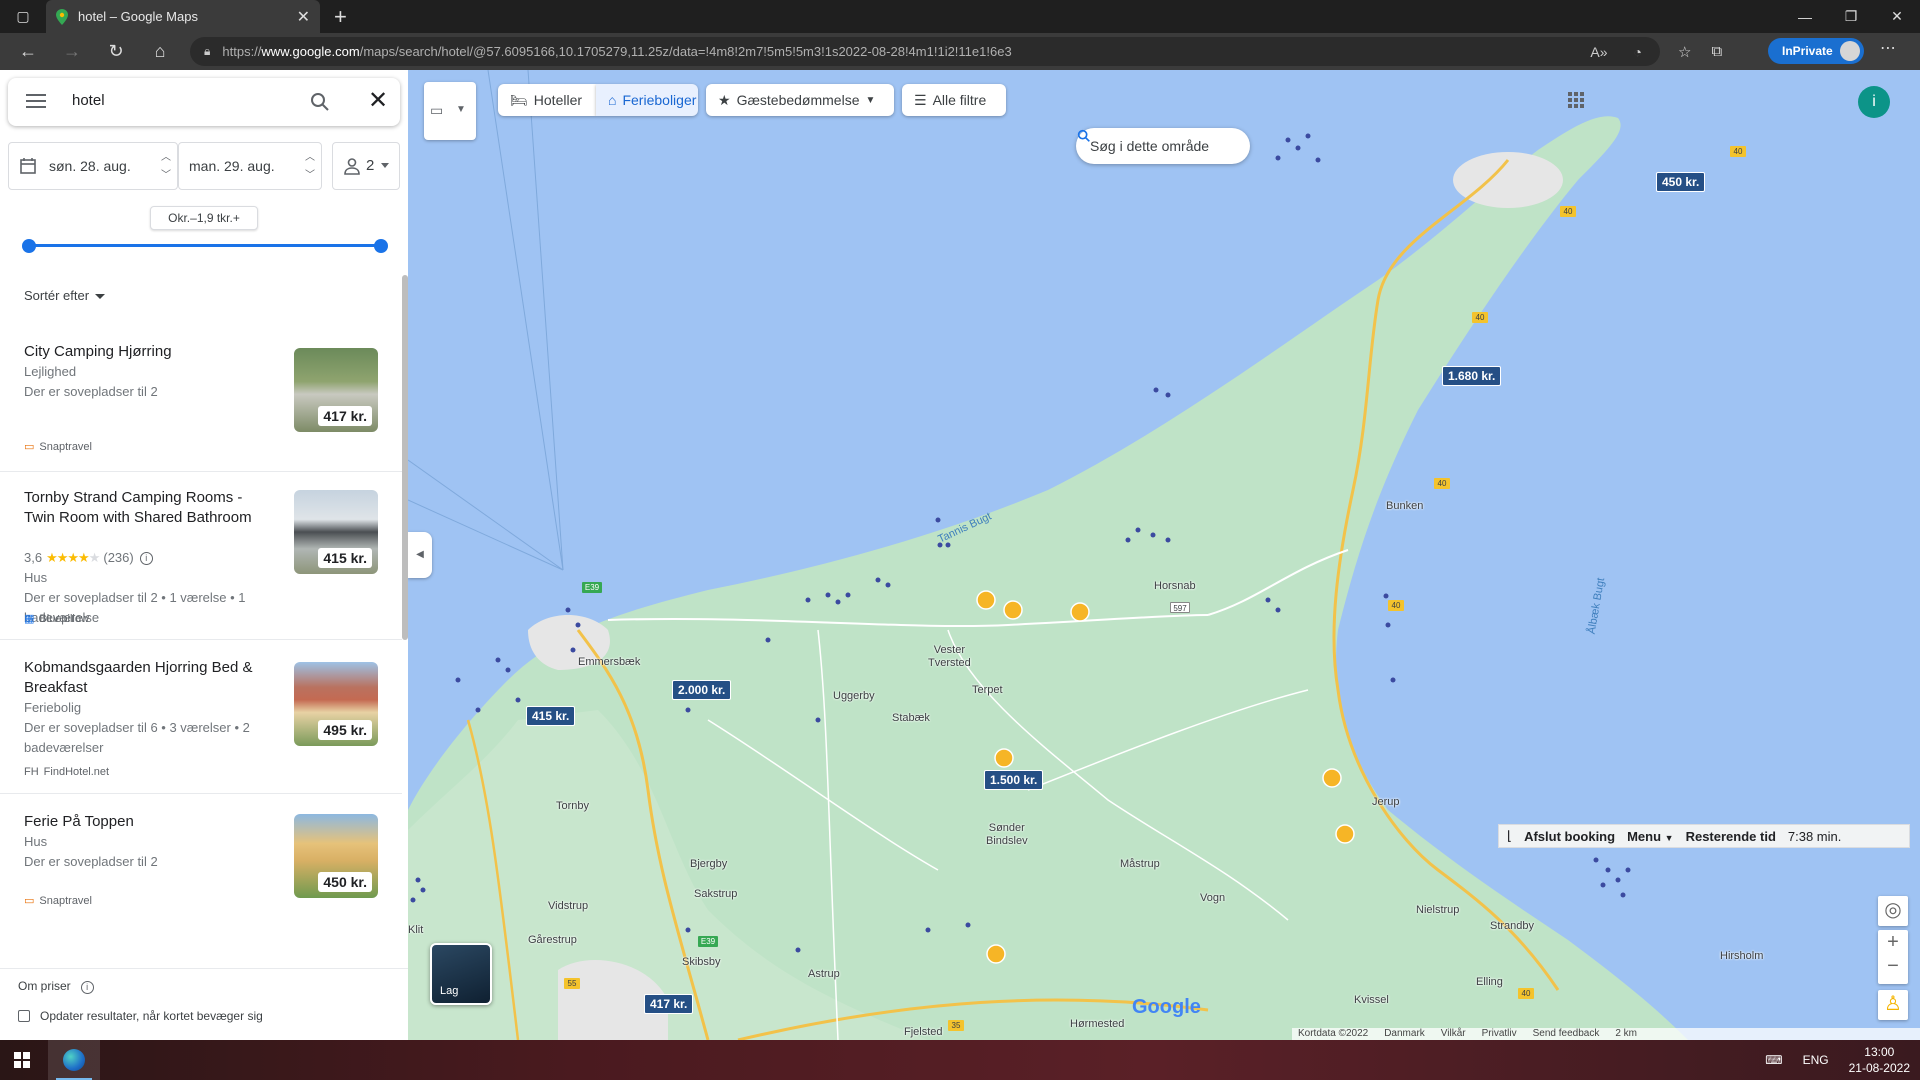 The width and height of the screenshot is (1920, 1080). Describe the element at coordinates (1816, 51) in the screenshot. I see `inprivate-button: InPrivate` at that location.